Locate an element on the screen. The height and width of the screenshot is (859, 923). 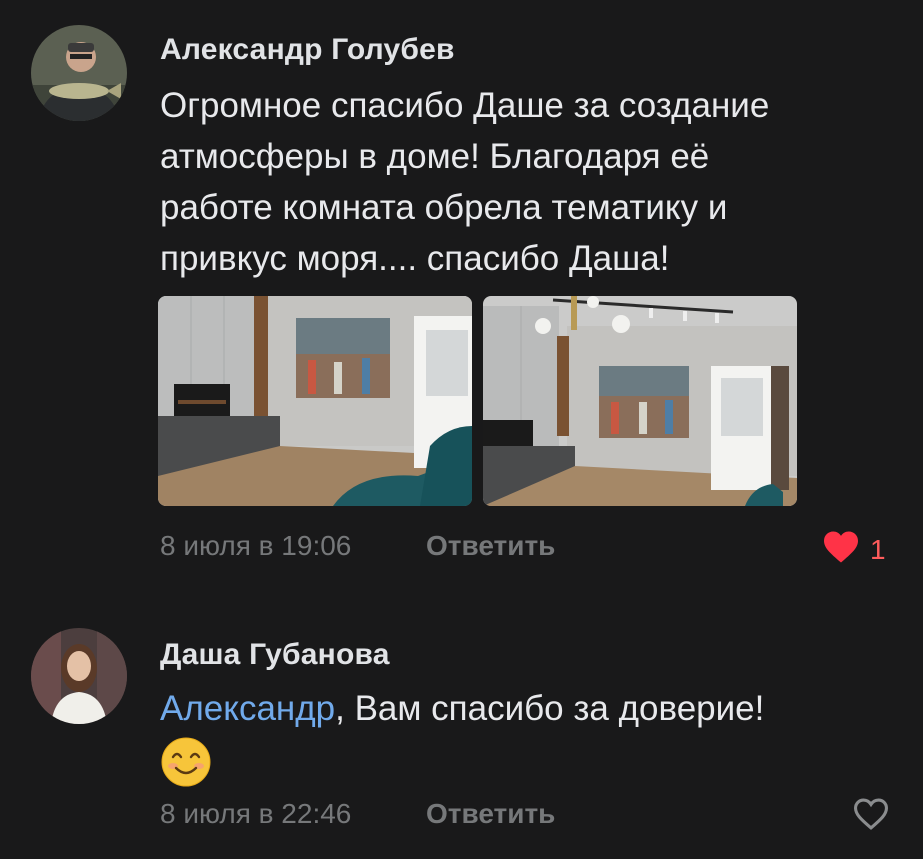
comment-text-line: работе комната обрела тематику и is located at coordinates (444, 207).